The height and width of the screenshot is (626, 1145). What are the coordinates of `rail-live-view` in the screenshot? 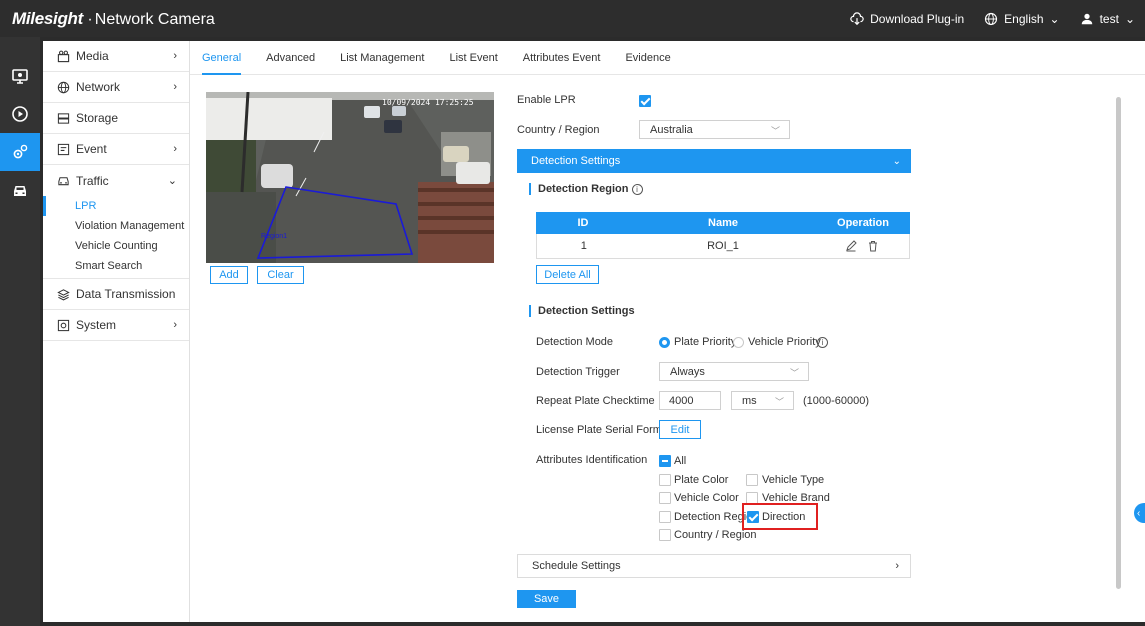 It's located at (20, 76).